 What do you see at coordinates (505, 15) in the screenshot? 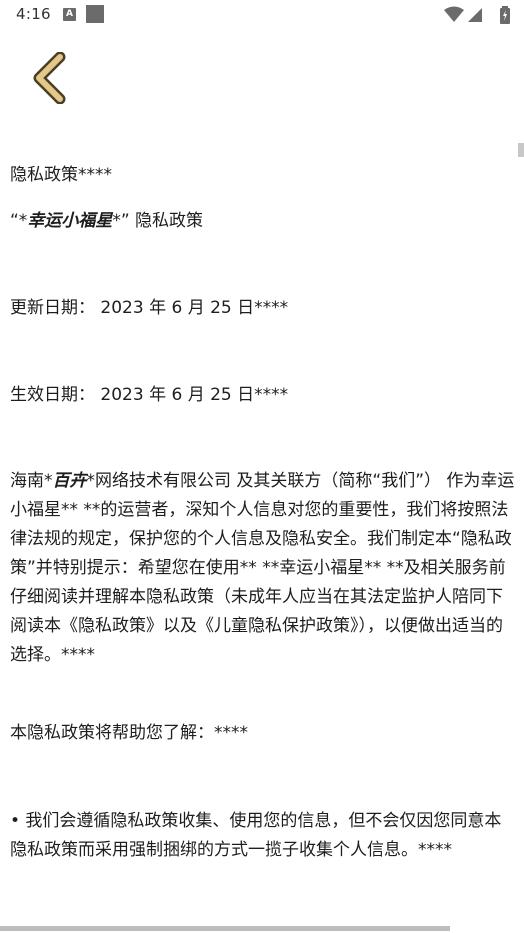
I see `battery-icon` at bounding box center [505, 15].